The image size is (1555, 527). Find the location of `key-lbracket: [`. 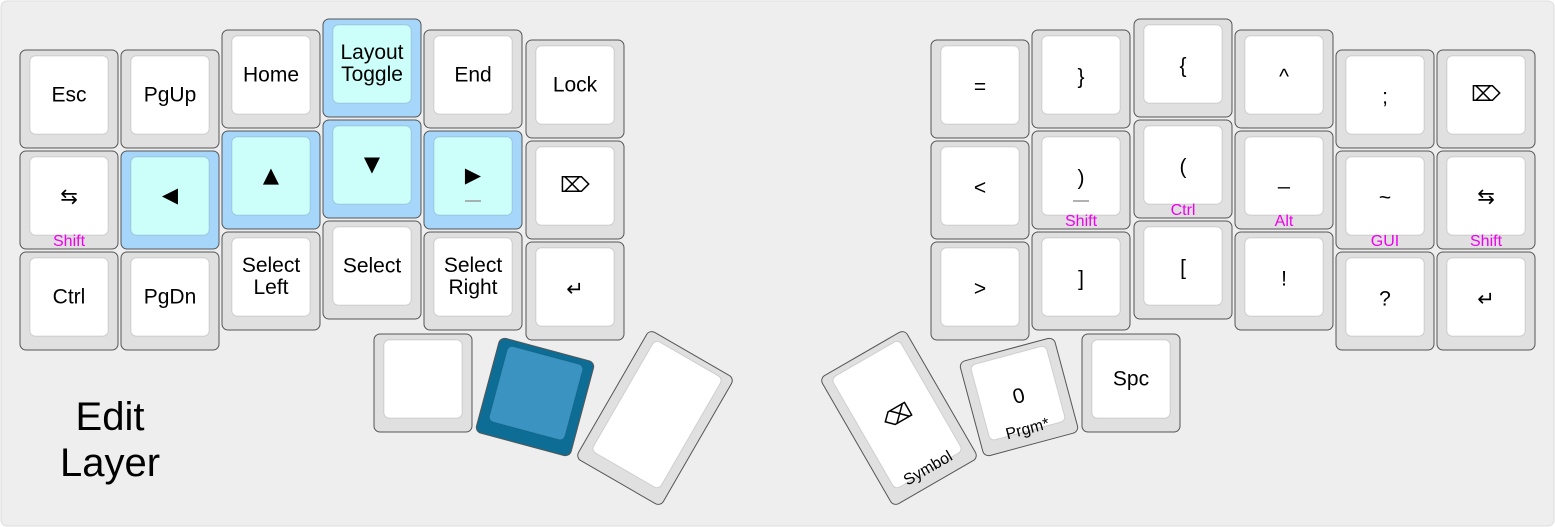

key-lbracket: [ is located at coordinates (1183, 270).